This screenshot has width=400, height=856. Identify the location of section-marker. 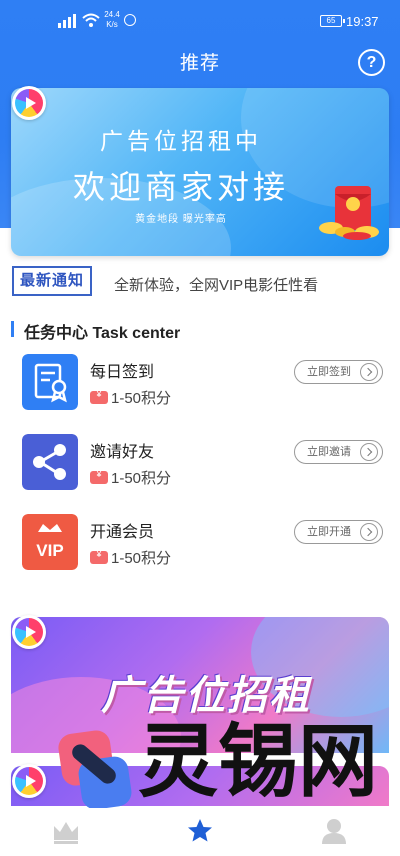
(12, 329).